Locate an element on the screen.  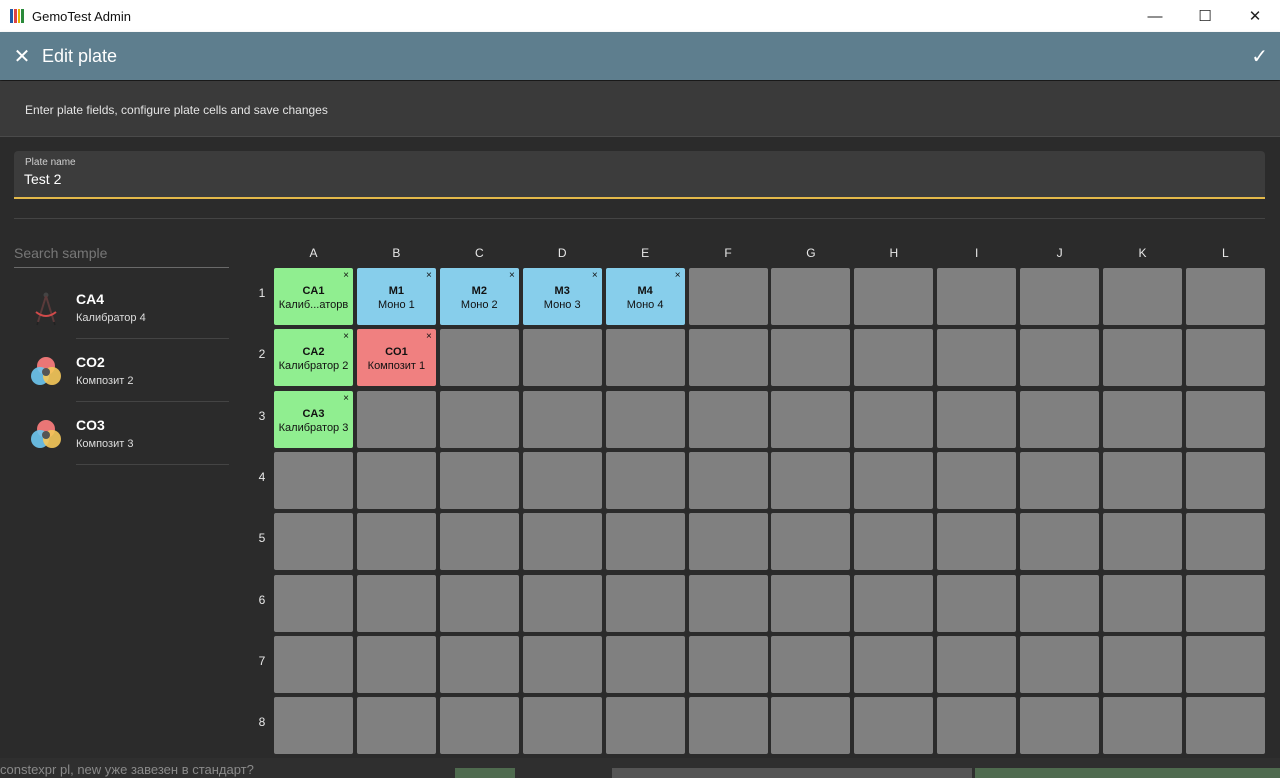
plate-cell-filled: CA1 Калиб...аторв × is located at coordinates (313, 296).